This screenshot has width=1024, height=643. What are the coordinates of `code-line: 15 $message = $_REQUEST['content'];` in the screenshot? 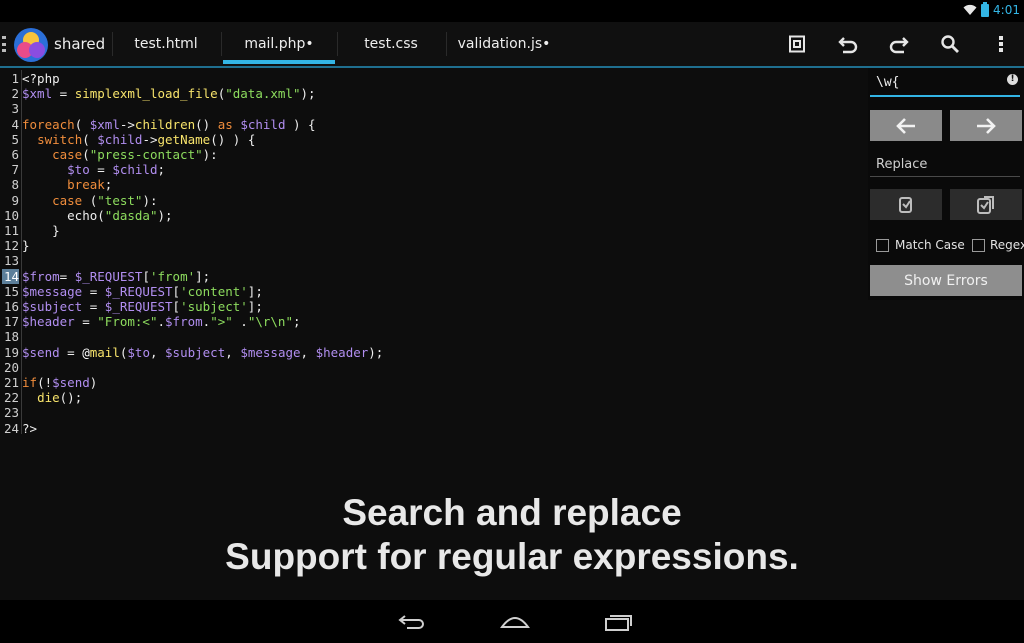 It's located at (132, 291).